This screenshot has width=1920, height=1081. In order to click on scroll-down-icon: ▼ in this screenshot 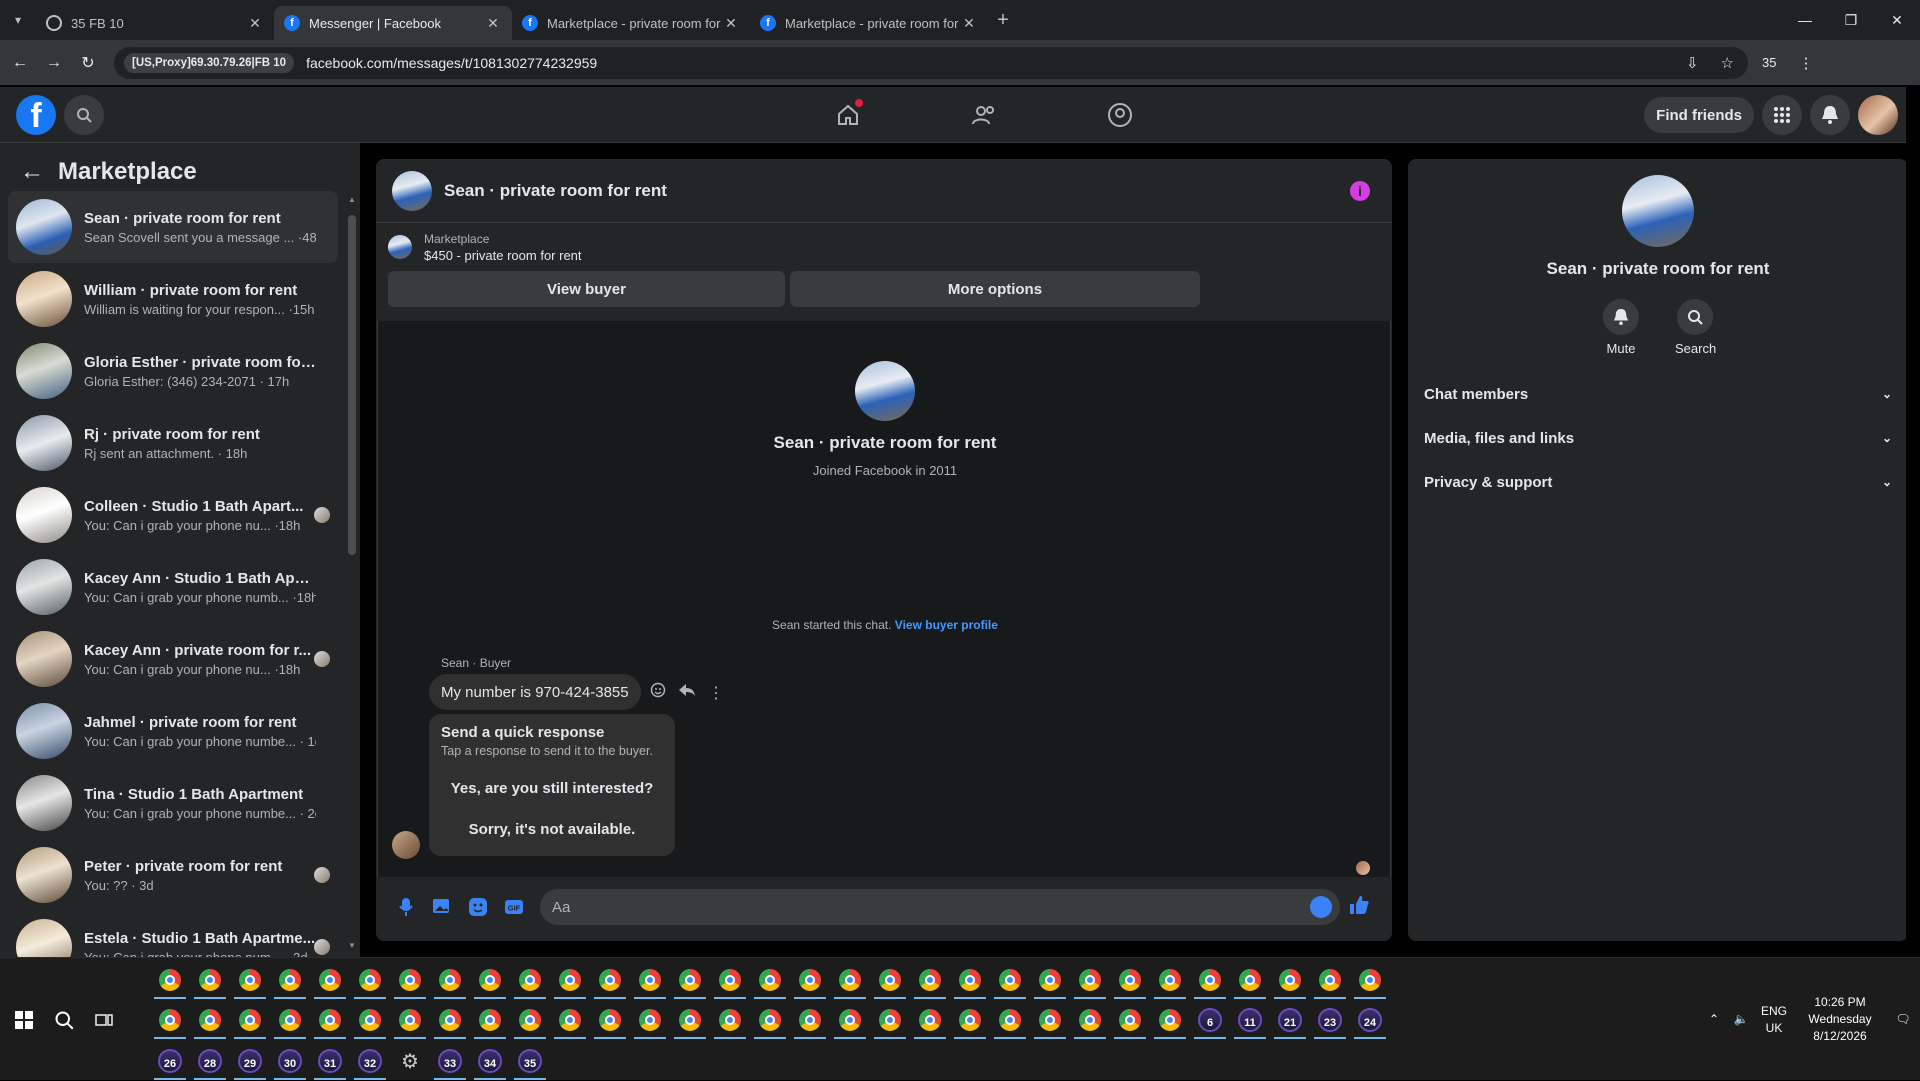, I will do `click(352, 945)`.